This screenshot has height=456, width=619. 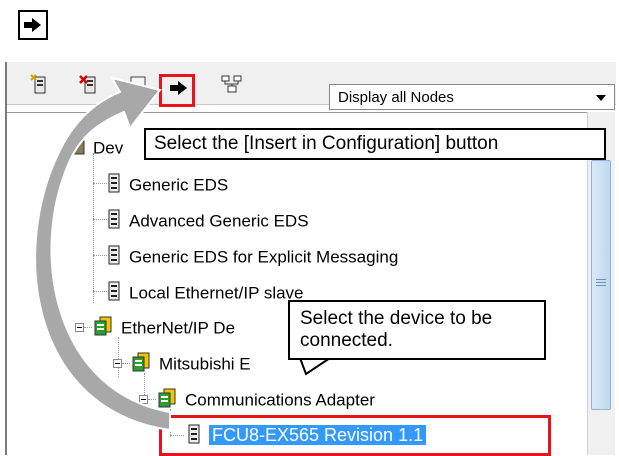 I want to click on device-callout-line2: connected., so click(x=346, y=340).